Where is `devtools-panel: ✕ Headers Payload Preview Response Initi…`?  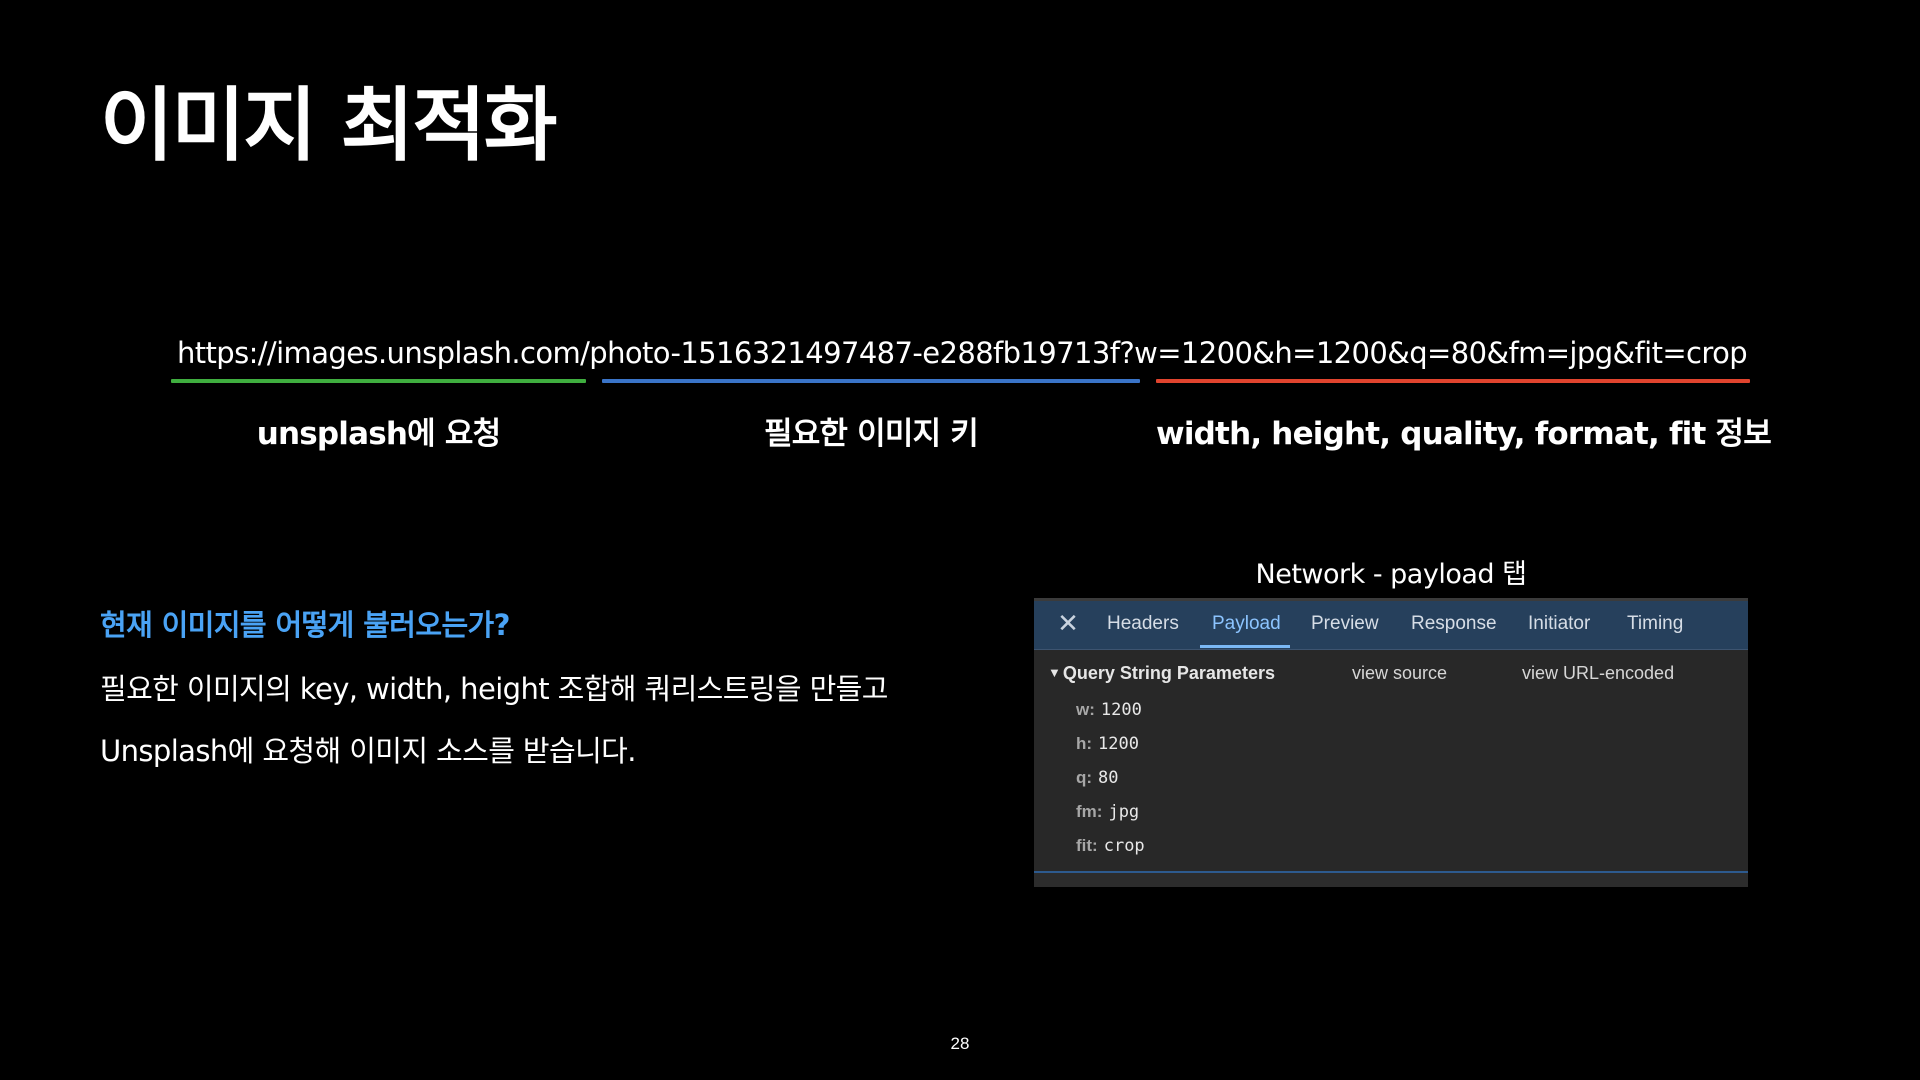
devtools-panel: ✕ Headers Payload Preview Response Initi… is located at coordinates (1391, 742).